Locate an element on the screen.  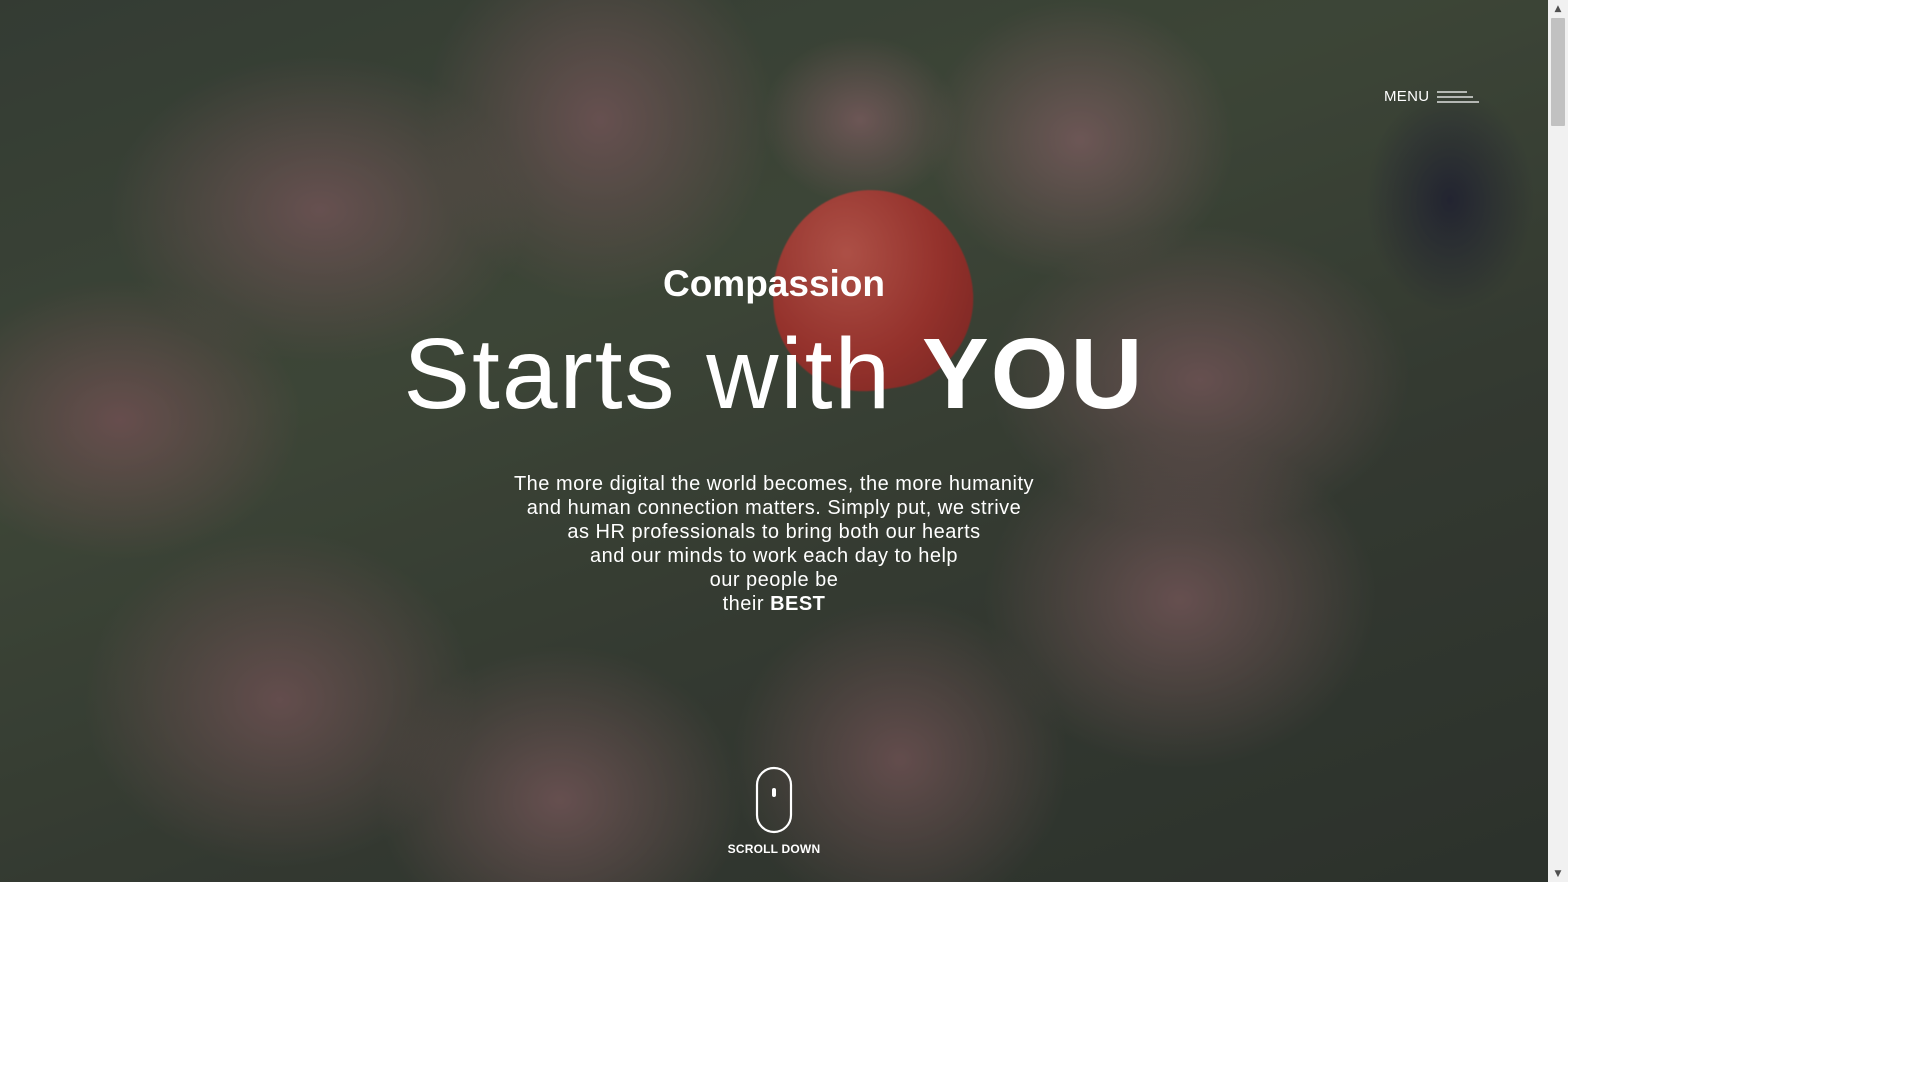
scrollbar-thumb is located at coordinates (1558, 72).